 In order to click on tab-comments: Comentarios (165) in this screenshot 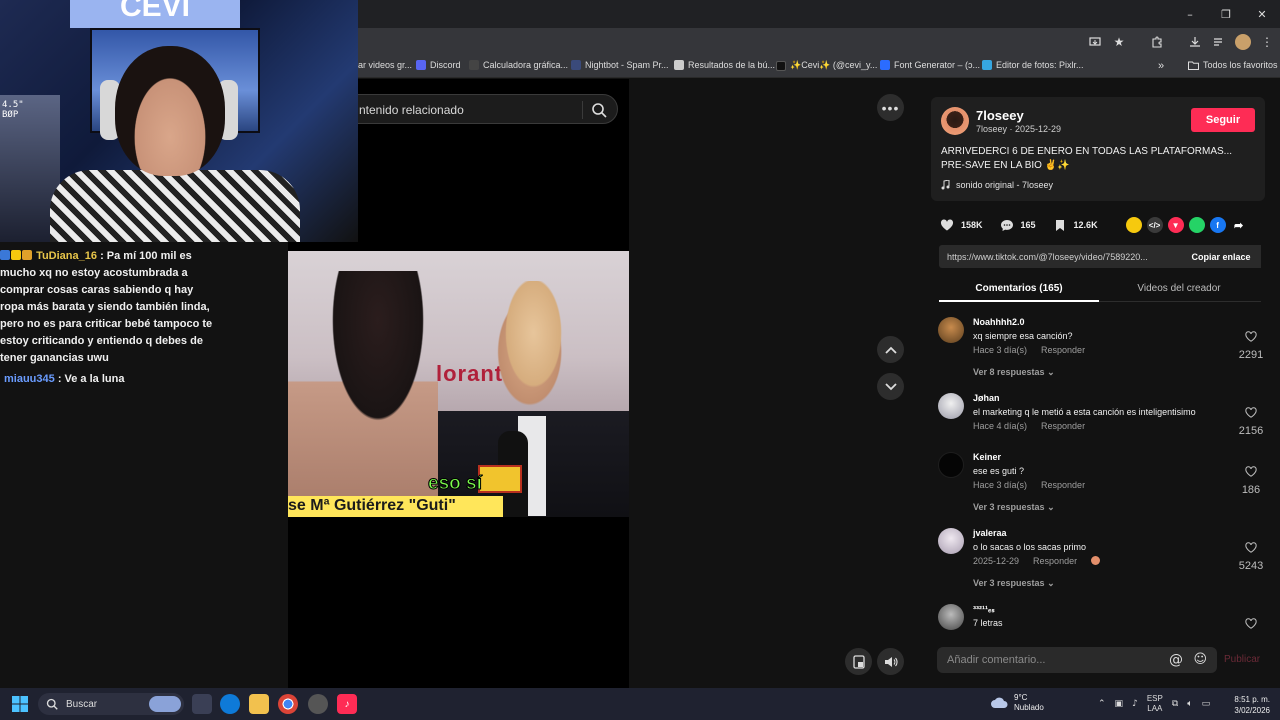, I will do `click(1019, 288)`.